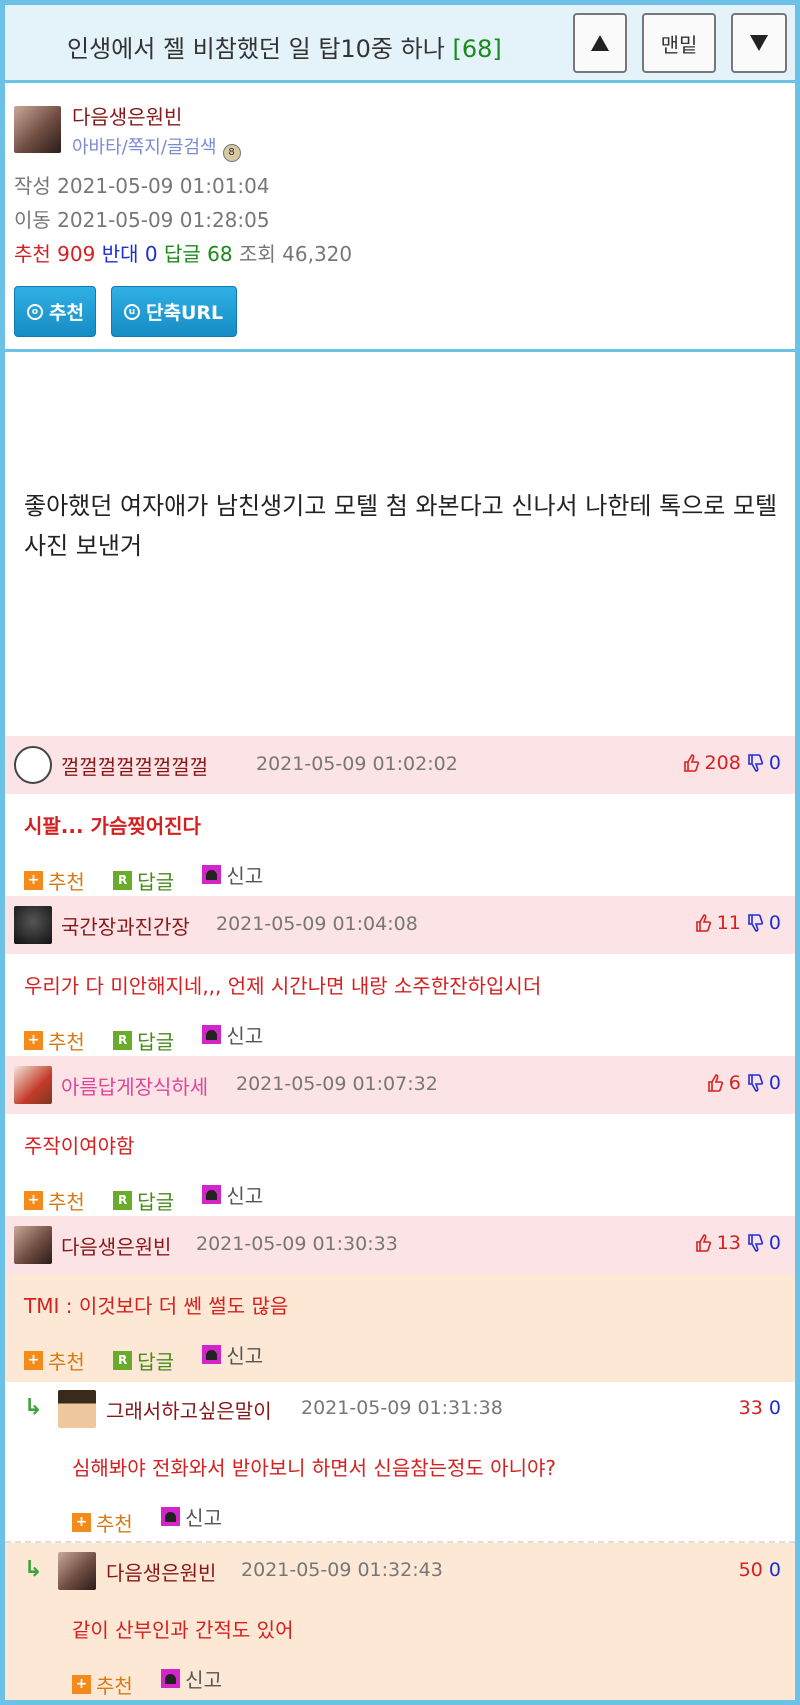 This screenshot has height=1705, width=800. Describe the element at coordinates (400, 44) in the screenshot. I see `title-bar: 인생에서 젤 비참했던 일 탑10중 하나 [68] 맨밑` at that location.